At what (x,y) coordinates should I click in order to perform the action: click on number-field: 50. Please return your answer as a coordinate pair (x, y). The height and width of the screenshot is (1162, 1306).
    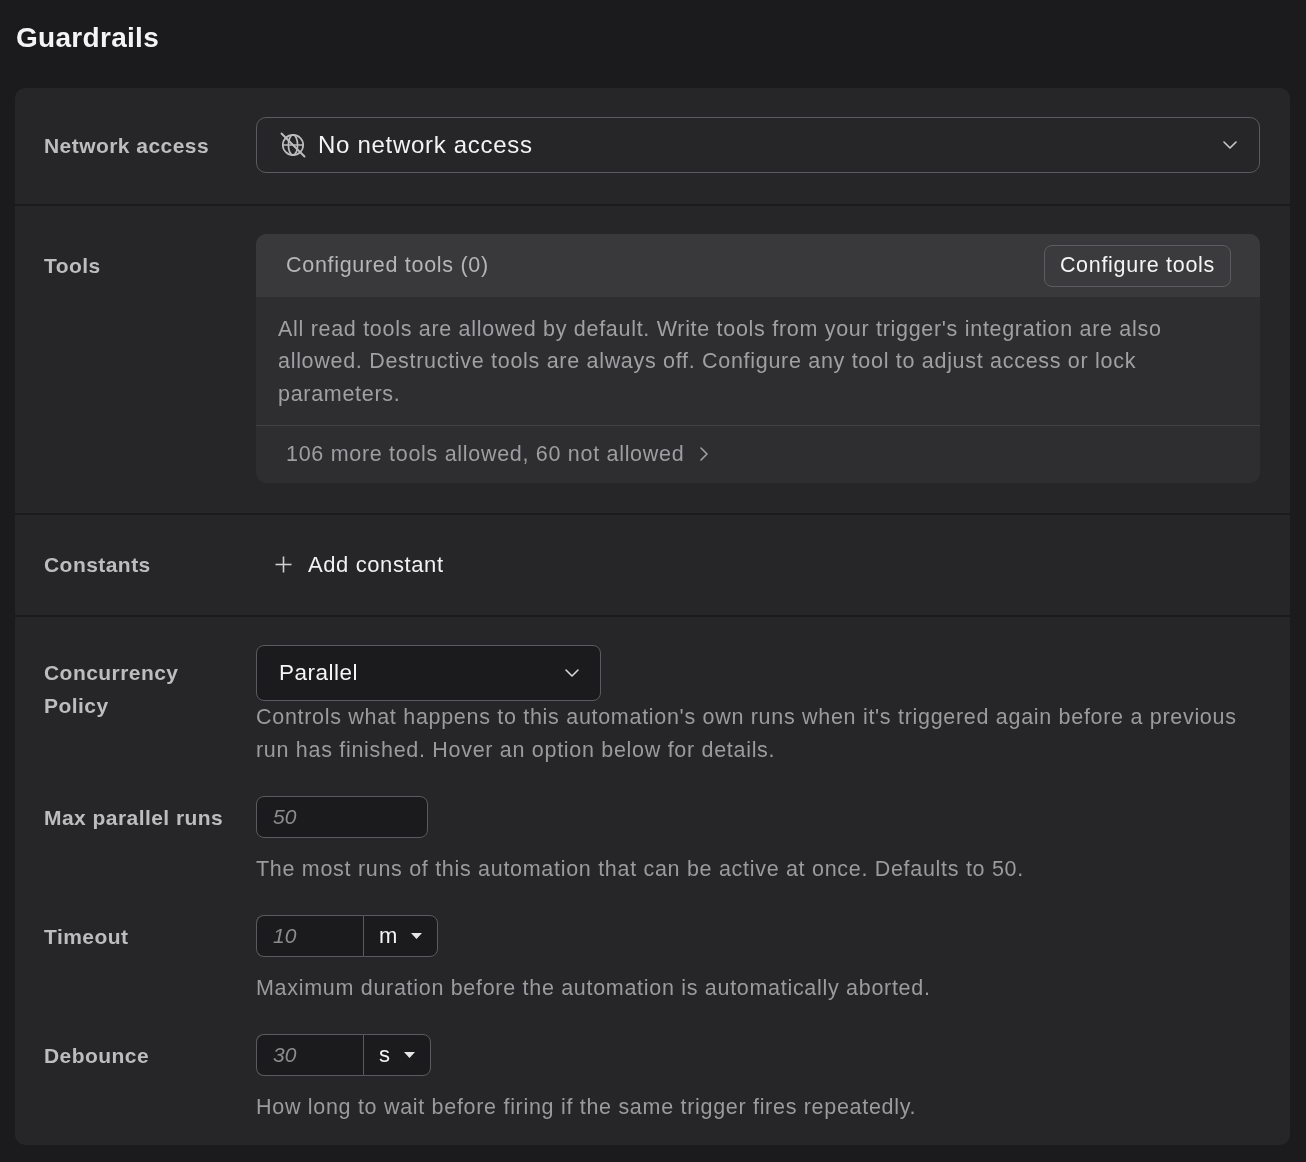
    Looking at the image, I should click on (342, 817).